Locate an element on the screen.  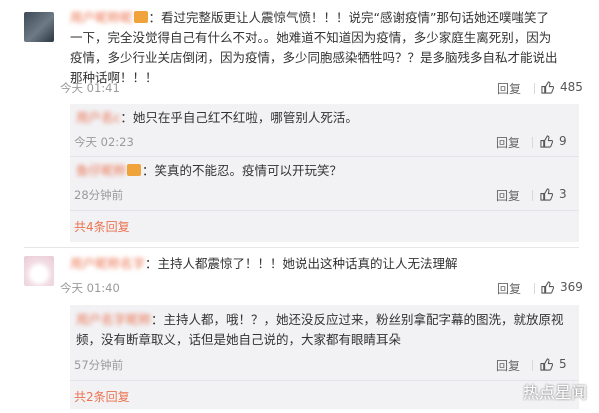
comment-time: 今天 01:40 is located at coordinates (90, 288).